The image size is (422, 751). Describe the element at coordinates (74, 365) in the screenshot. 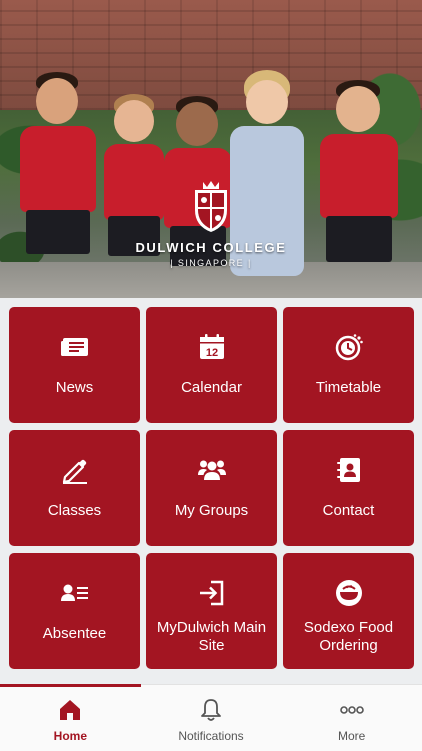

I see `tile-news: News` at that location.